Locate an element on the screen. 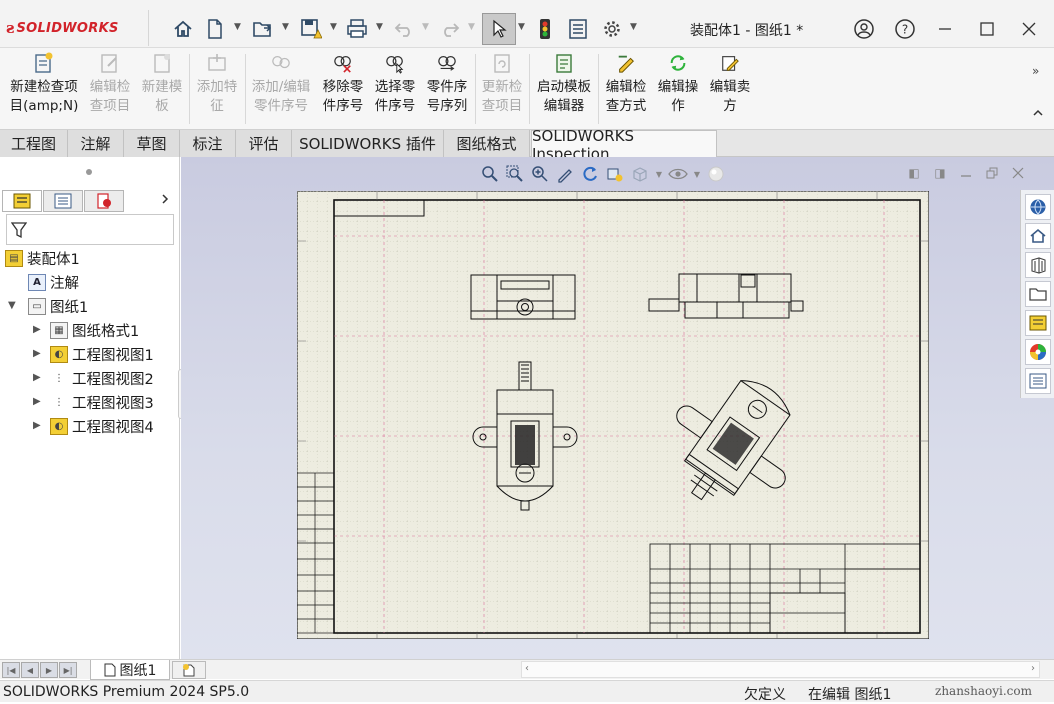 Image resolution: width=1054 pixels, height=704 pixels. add-sheet-button is located at coordinates (189, 670).